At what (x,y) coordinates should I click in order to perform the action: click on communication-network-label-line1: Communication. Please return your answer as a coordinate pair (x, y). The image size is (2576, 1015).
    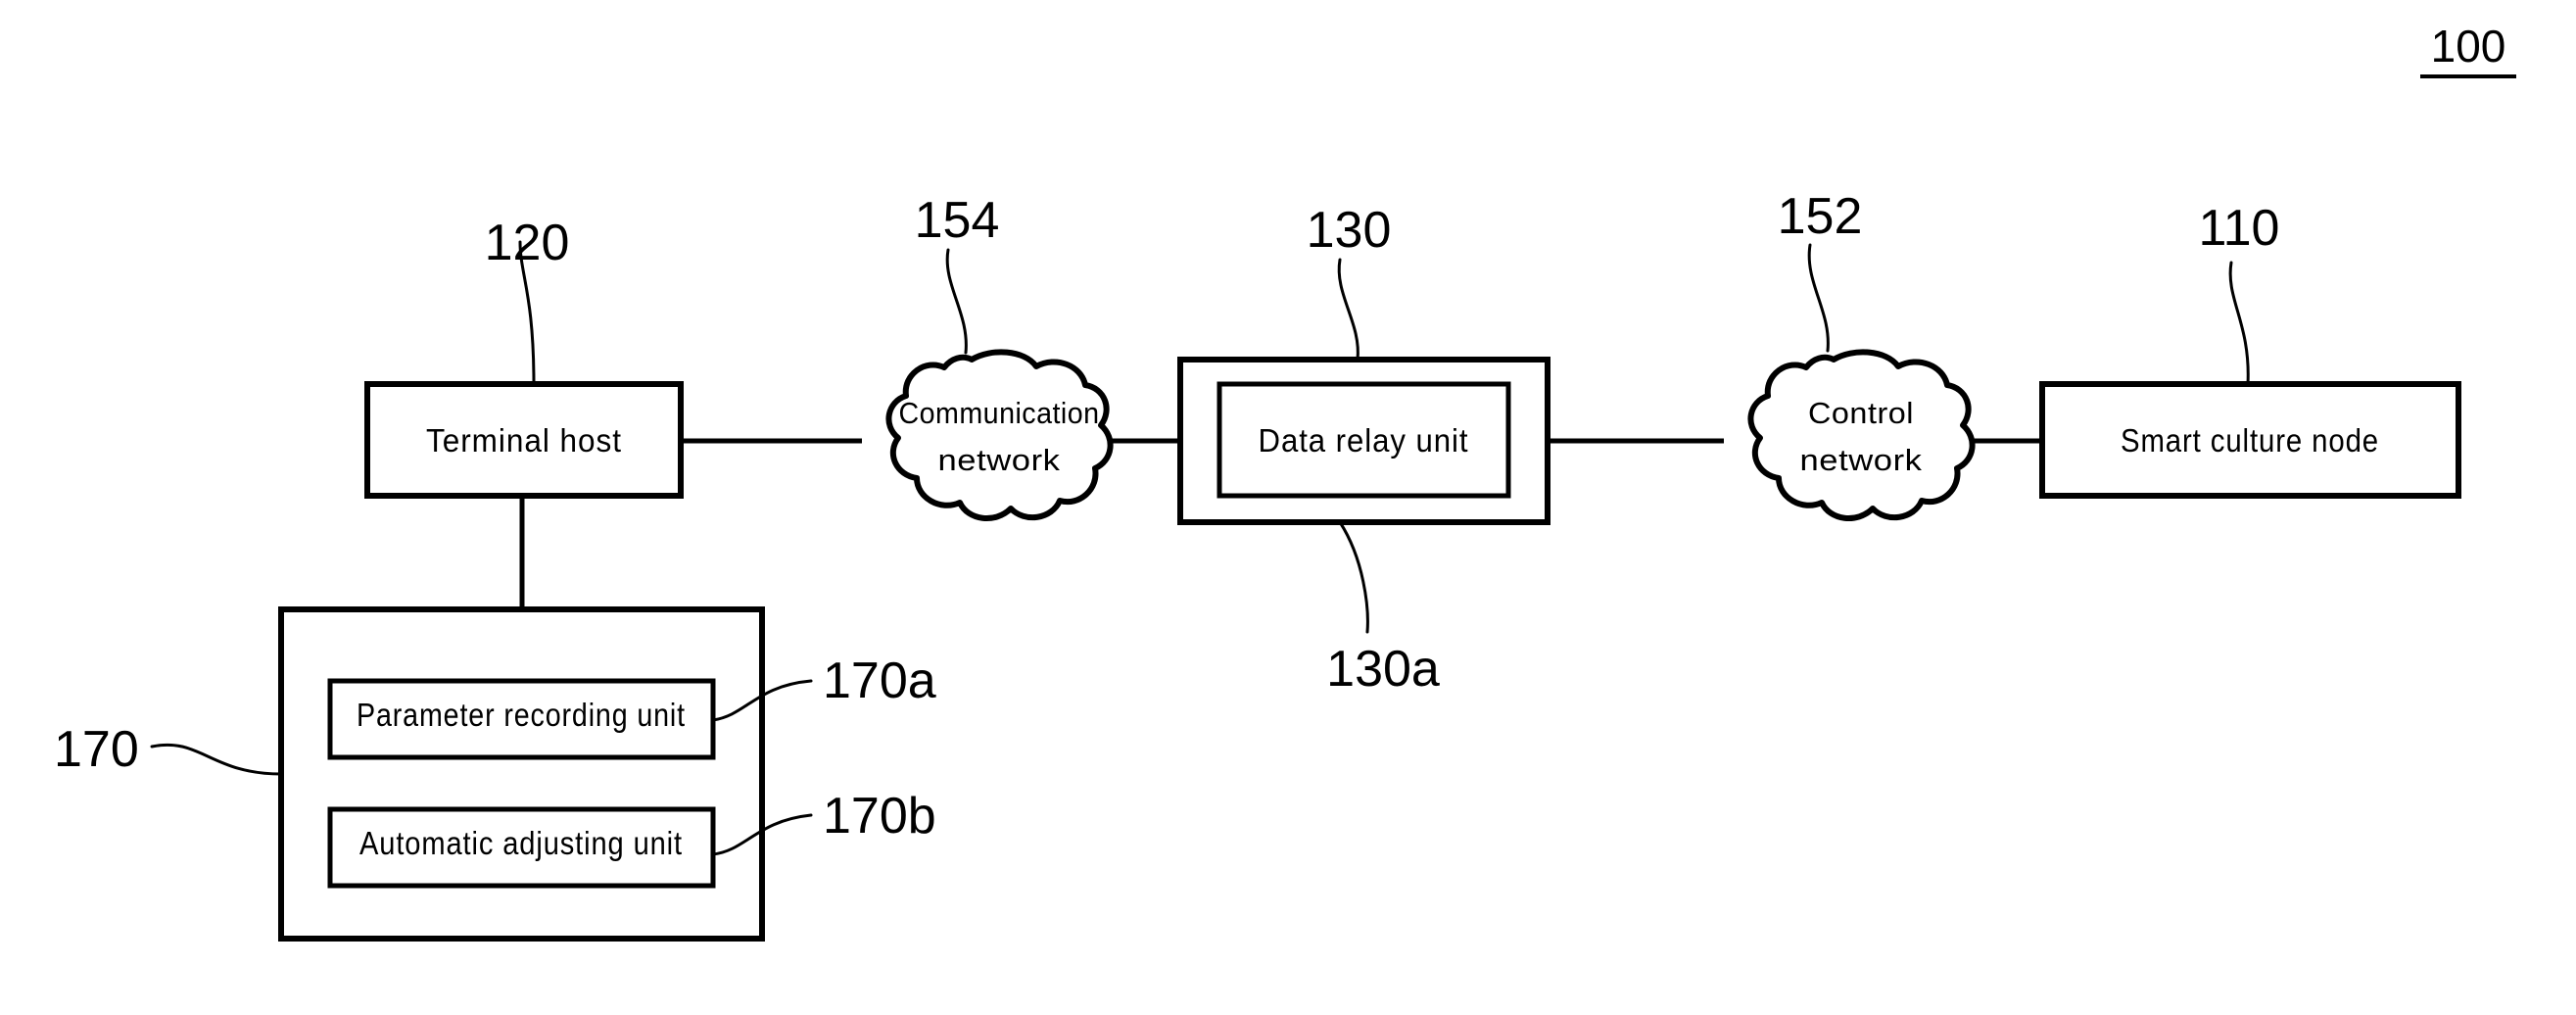
    Looking at the image, I should click on (999, 413).